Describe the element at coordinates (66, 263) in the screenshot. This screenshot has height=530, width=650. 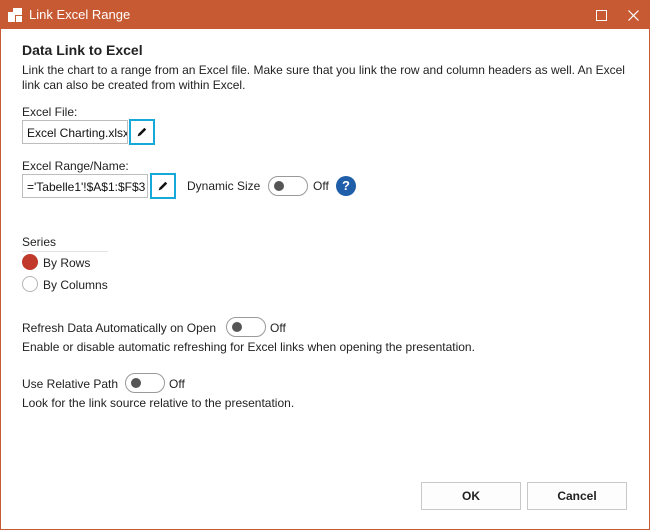
I see `by-rows-label: By Rows` at that location.